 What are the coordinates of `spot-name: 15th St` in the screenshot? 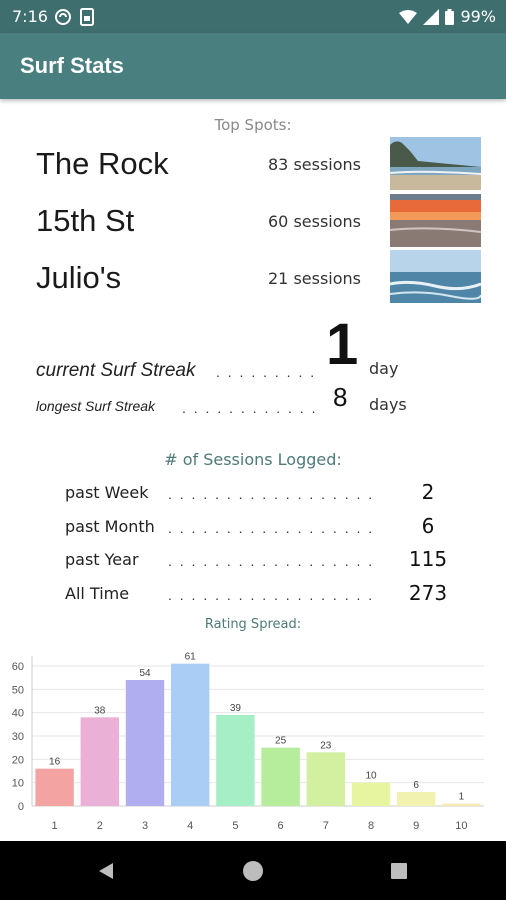 It's located at (85, 220).